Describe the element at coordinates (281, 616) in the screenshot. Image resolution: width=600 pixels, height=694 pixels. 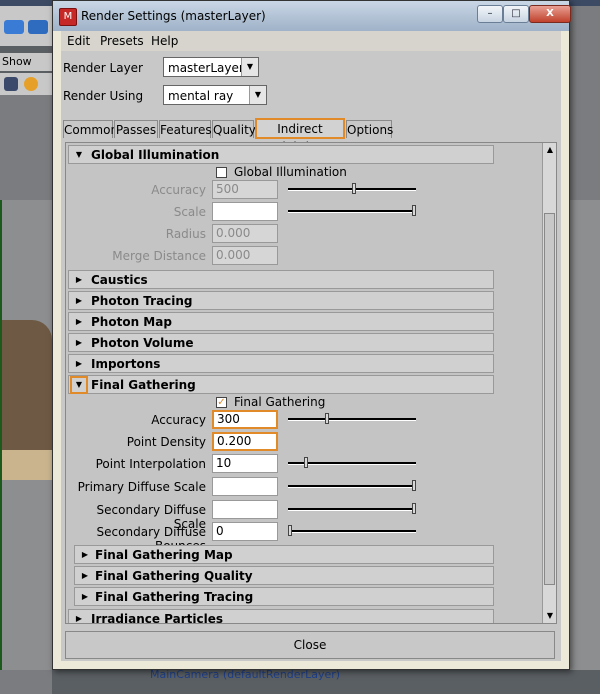
I see `section-irradiance-particles: ▶ Irradiance Particles` at that location.